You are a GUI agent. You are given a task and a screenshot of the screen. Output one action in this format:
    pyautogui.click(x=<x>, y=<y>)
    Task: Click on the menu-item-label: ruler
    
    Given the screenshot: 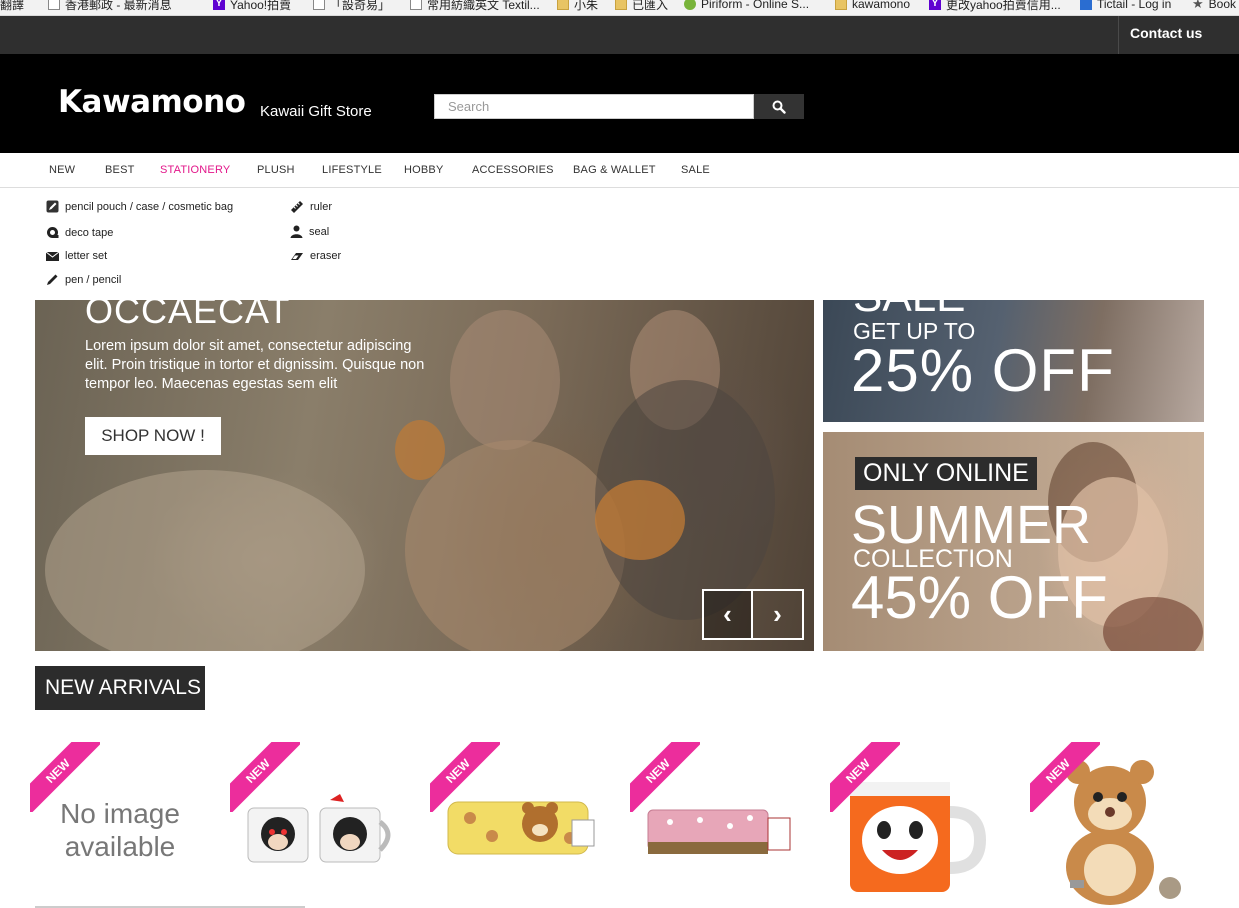 What is the action you would take?
    pyautogui.click(x=321, y=207)
    